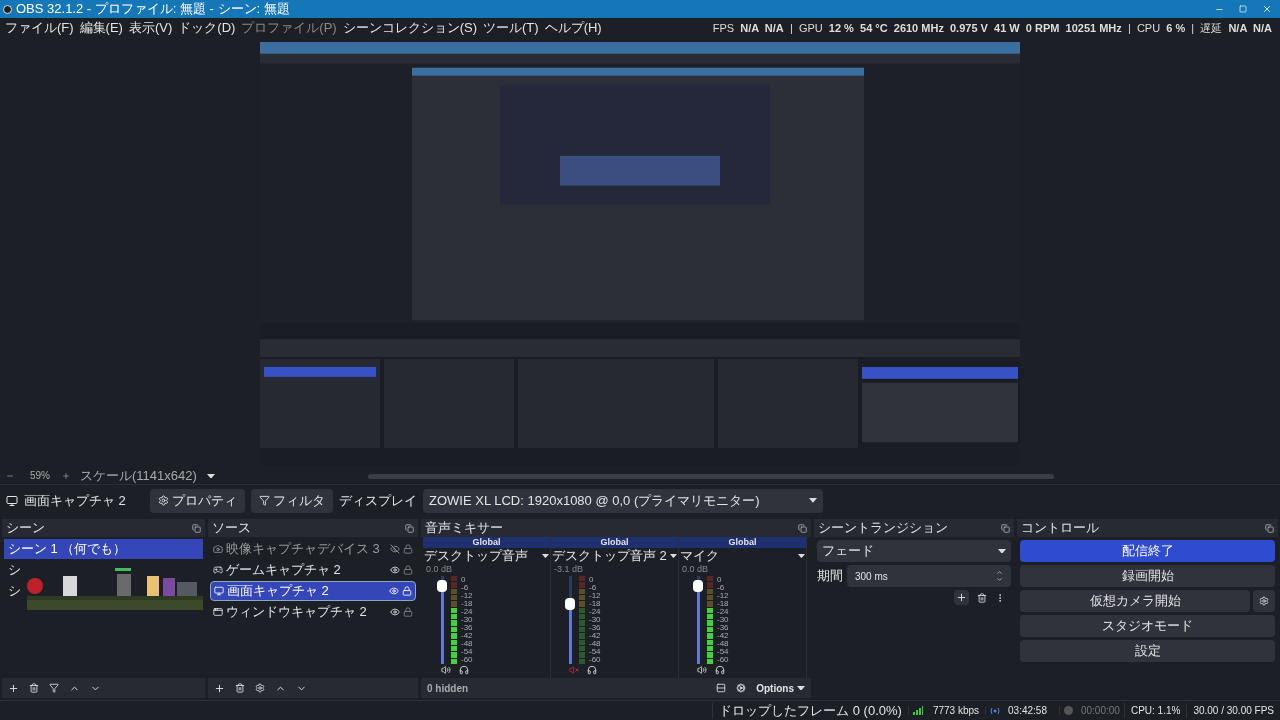 The height and width of the screenshot is (720, 1280). I want to click on selected-source-name: 画面キャプチャ 2, so click(75, 500).